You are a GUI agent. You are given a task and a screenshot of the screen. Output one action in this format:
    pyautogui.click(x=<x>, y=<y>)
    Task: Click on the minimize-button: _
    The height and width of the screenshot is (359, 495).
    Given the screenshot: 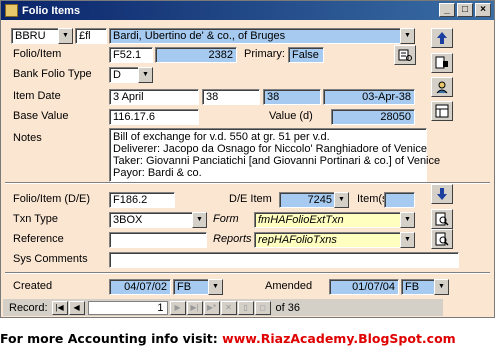 What is the action you would take?
    pyautogui.click(x=447, y=10)
    